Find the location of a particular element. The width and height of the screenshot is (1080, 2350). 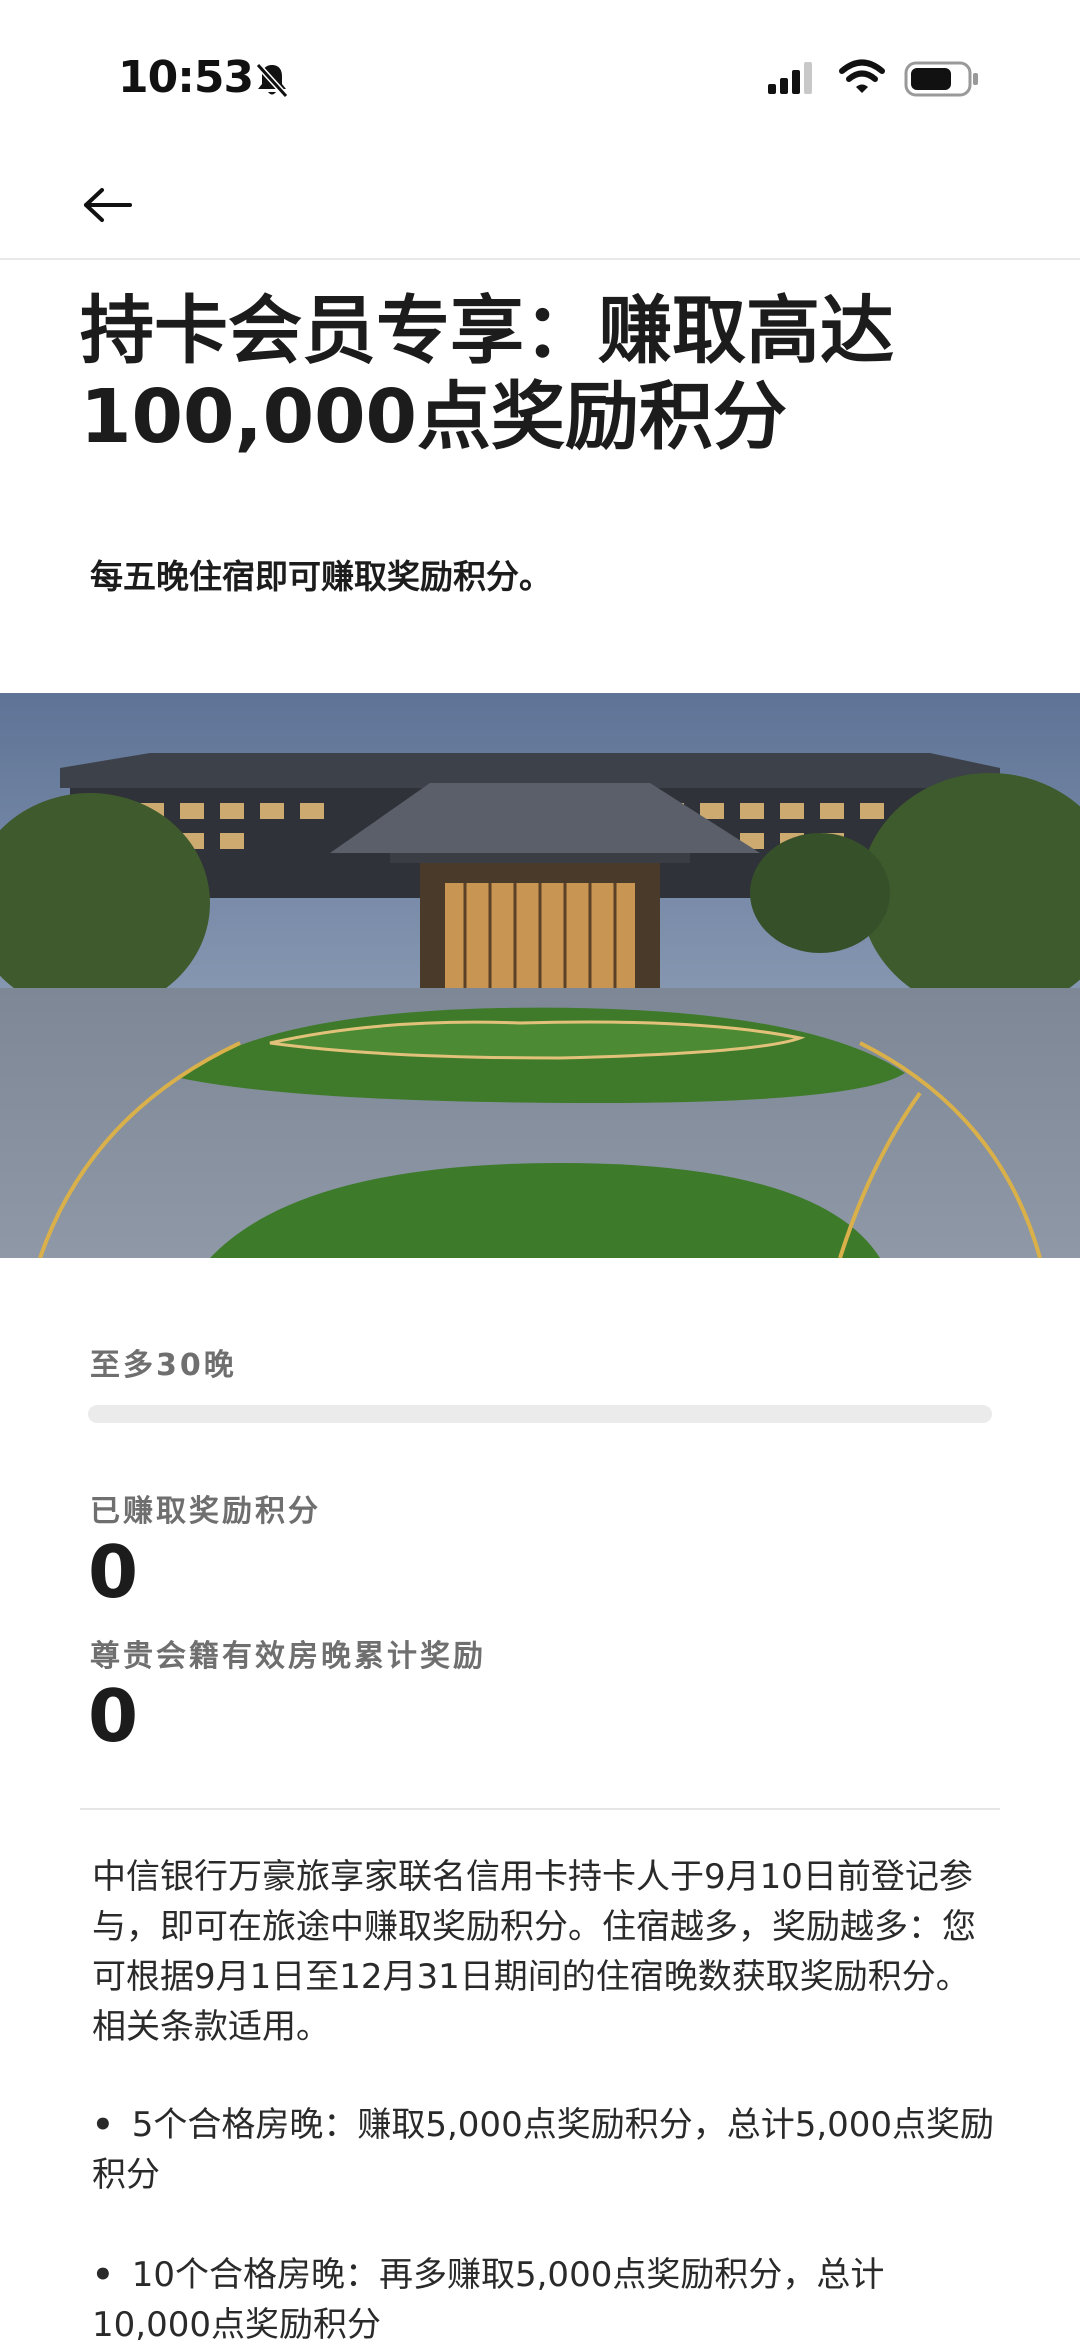

list-item: • 5个合格房晚：赚取5,000点奖励积分，总计5,000点奖励积分 is located at coordinates (547, 2150).